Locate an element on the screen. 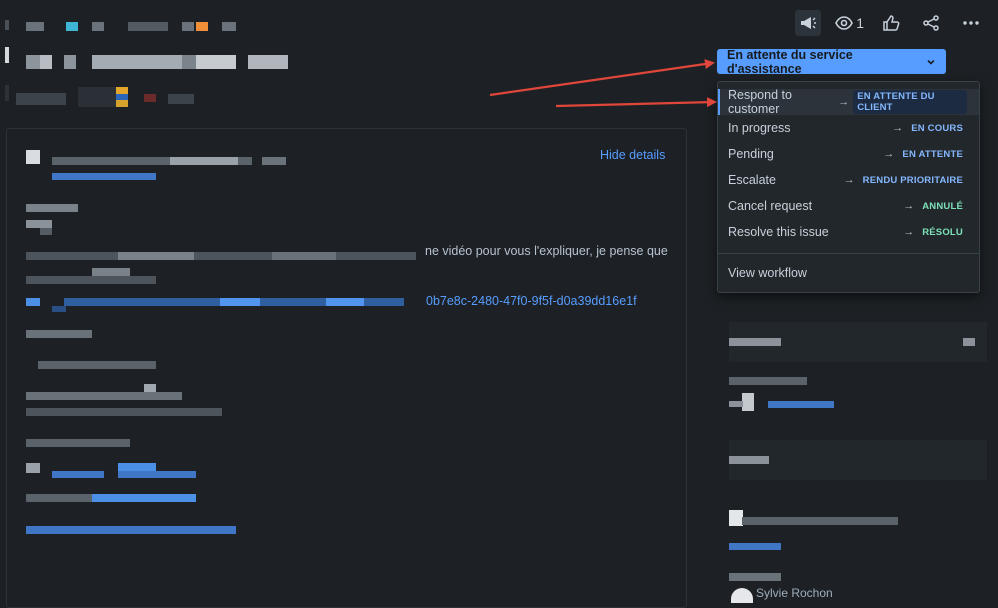 This screenshot has height=608, width=998. target-status-lozenge: RENDU PRIORITAIRE is located at coordinates (912, 180).